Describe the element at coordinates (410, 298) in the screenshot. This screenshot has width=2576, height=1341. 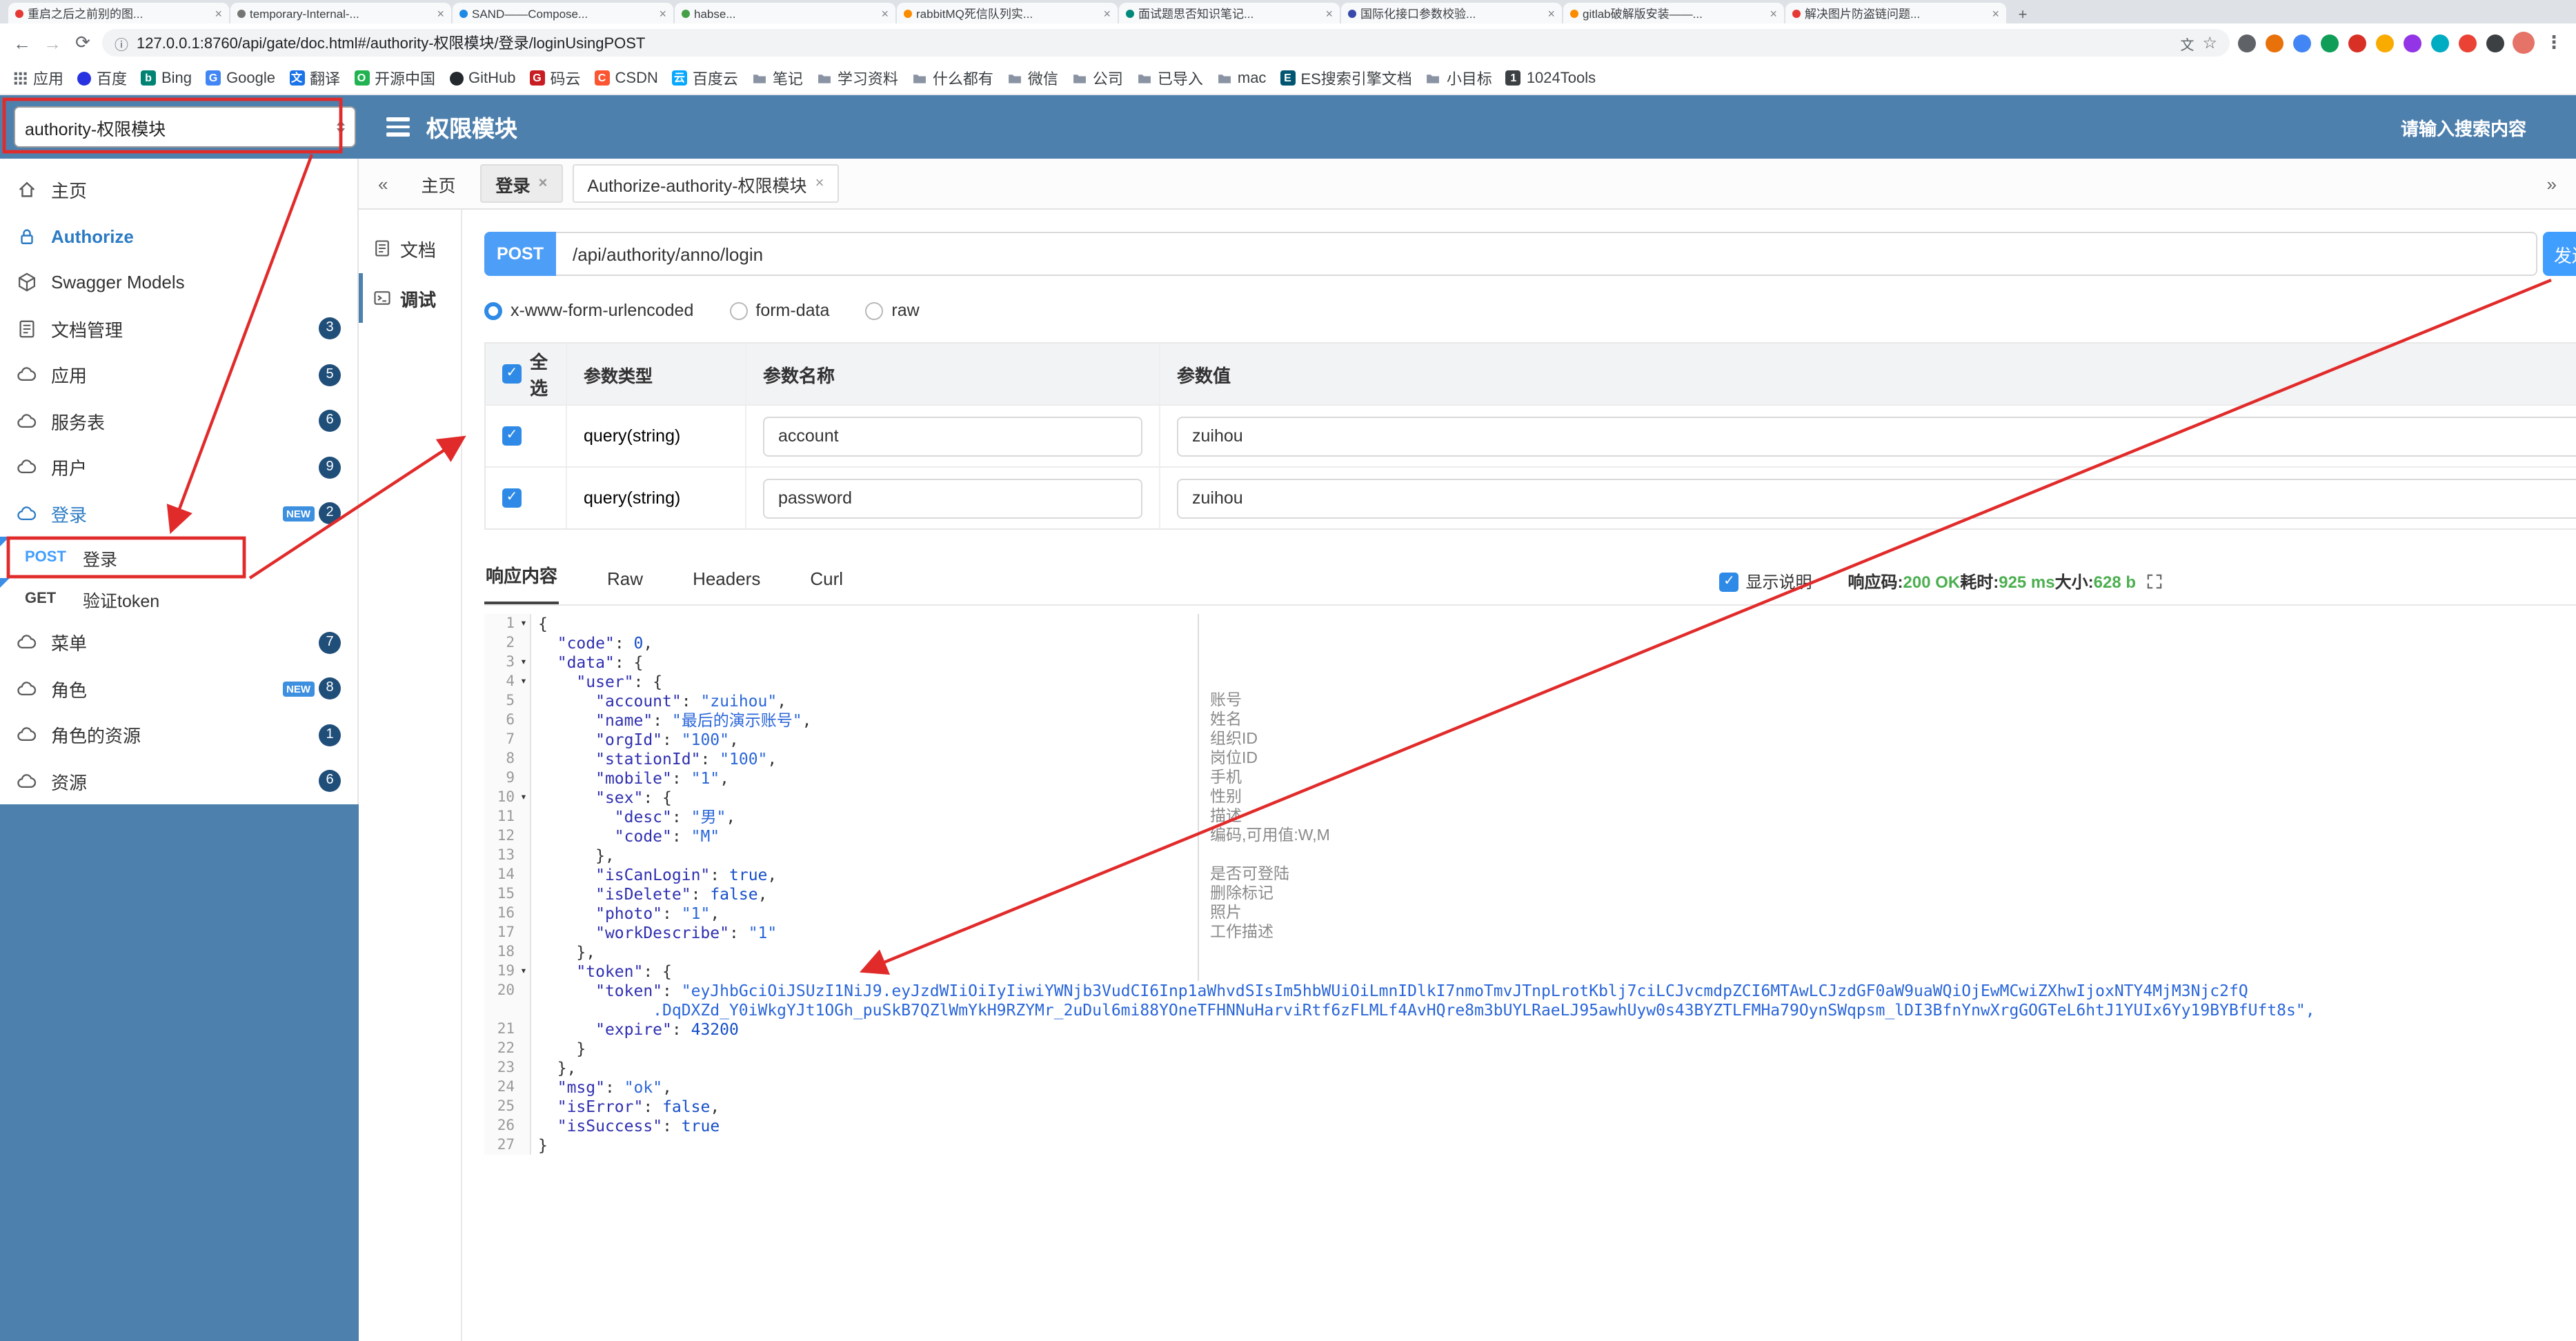
I see `nav-debug: 调试` at that location.